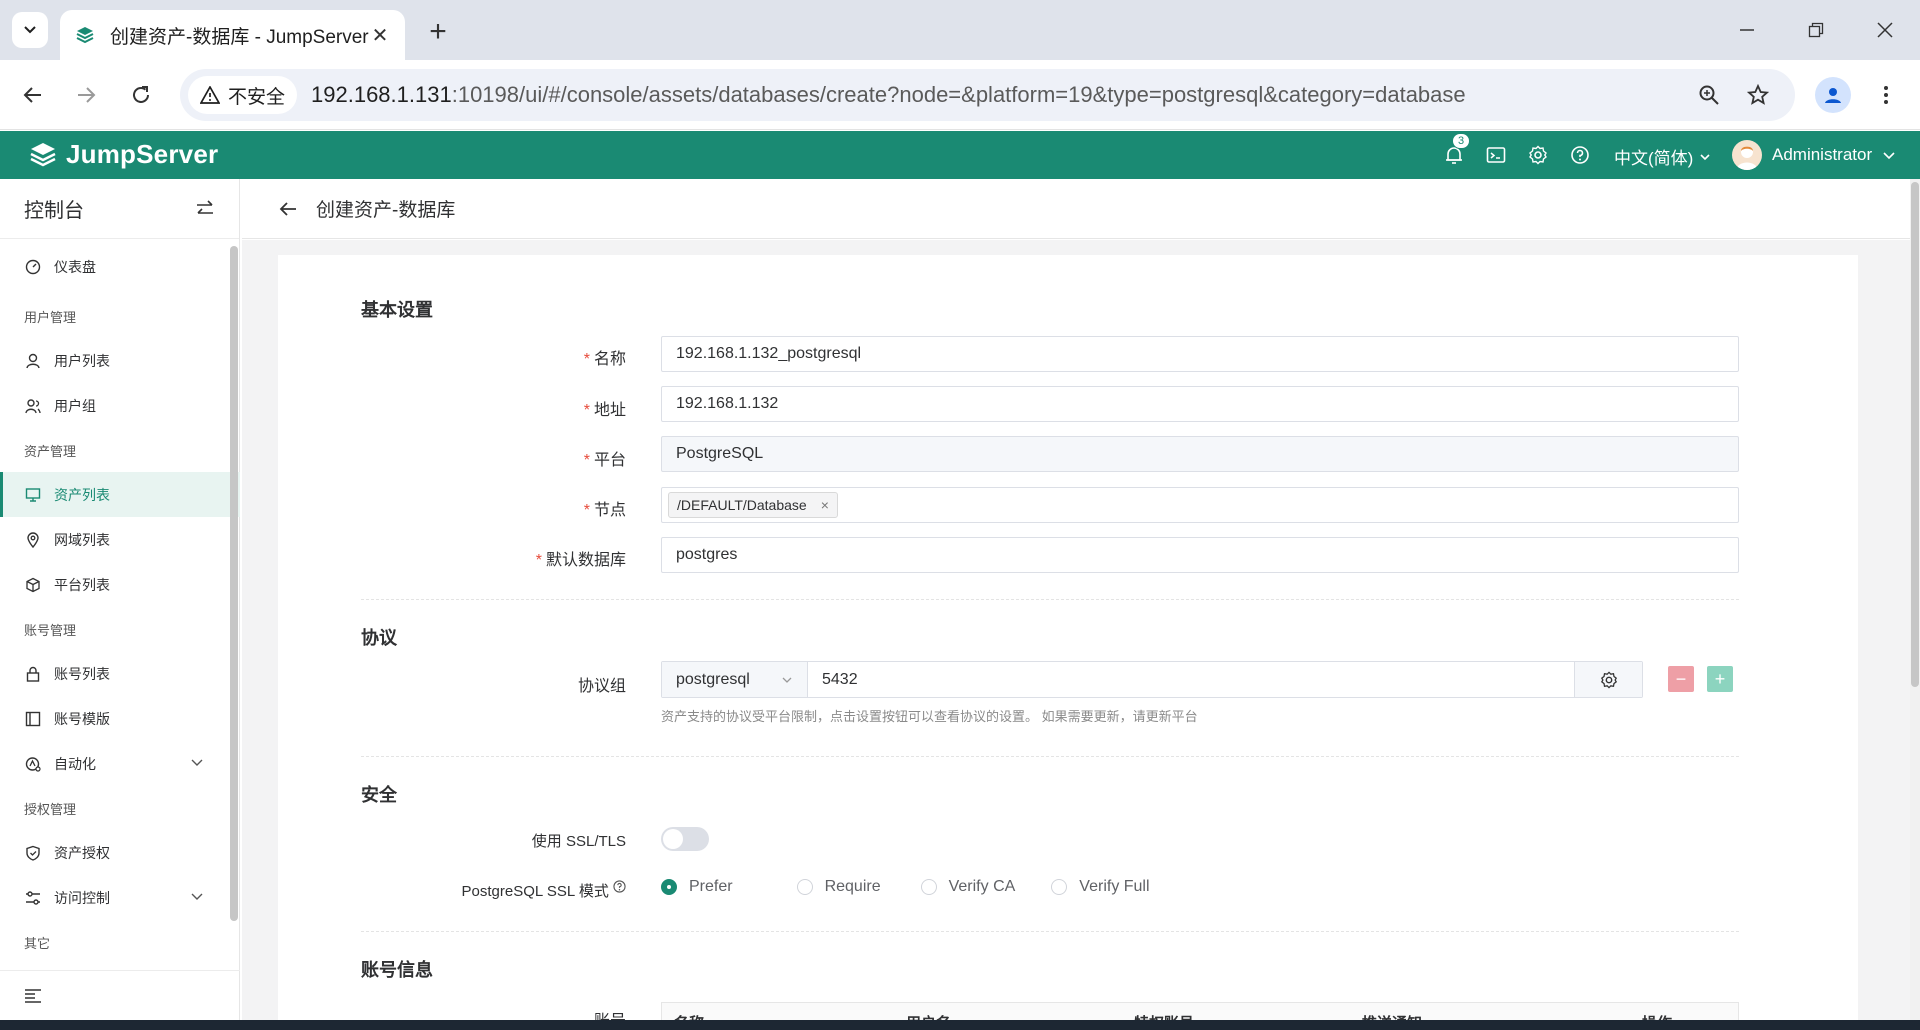 The width and height of the screenshot is (1920, 1030). Describe the element at coordinates (735, 679) in the screenshot. I see `protocol-select: postgresql` at that location.